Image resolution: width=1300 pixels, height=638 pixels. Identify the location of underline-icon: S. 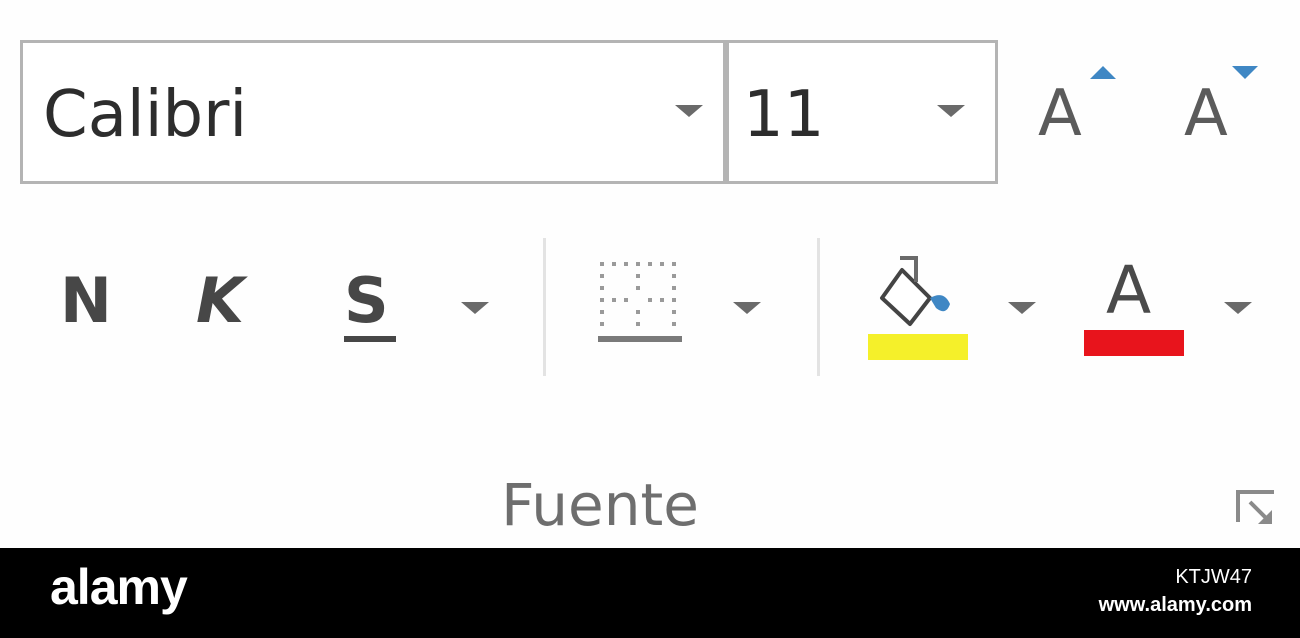
(366, 300).